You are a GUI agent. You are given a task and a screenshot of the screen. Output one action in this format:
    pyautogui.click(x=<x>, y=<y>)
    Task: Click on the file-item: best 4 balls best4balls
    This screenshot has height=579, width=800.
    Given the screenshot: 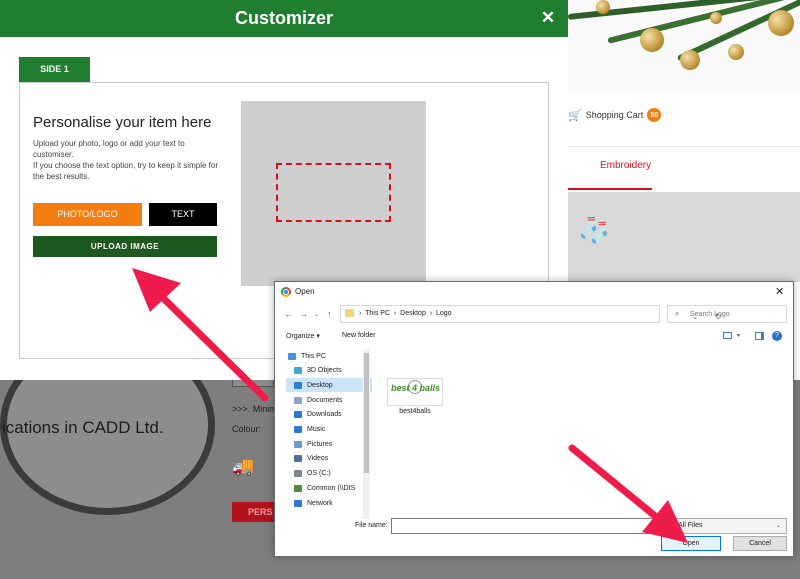 What is the action you would take?
    pyautogui.click(x=415, y=399)
    